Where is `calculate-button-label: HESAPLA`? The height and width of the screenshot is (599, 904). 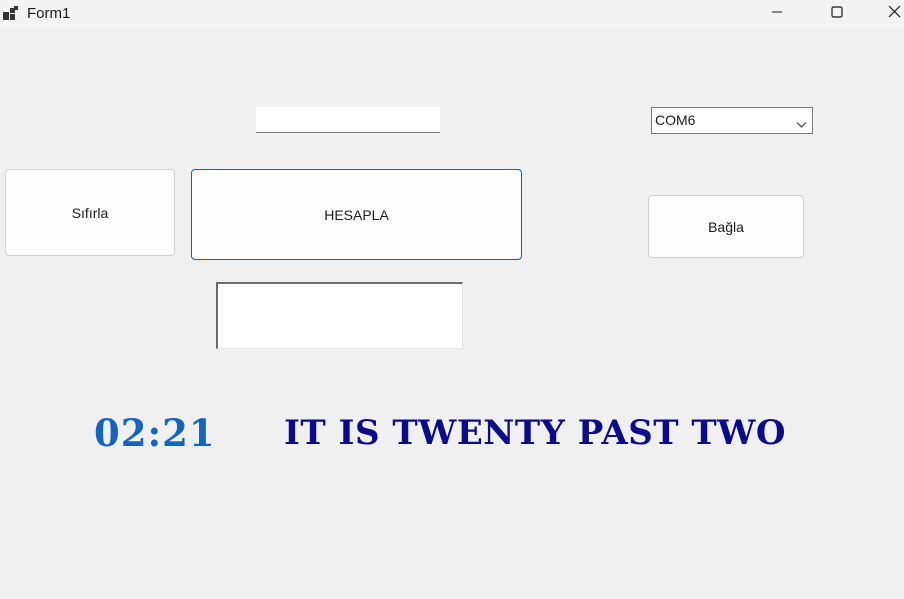
calculate-button-label: HESAPLA is located at coordinates (356, 214).